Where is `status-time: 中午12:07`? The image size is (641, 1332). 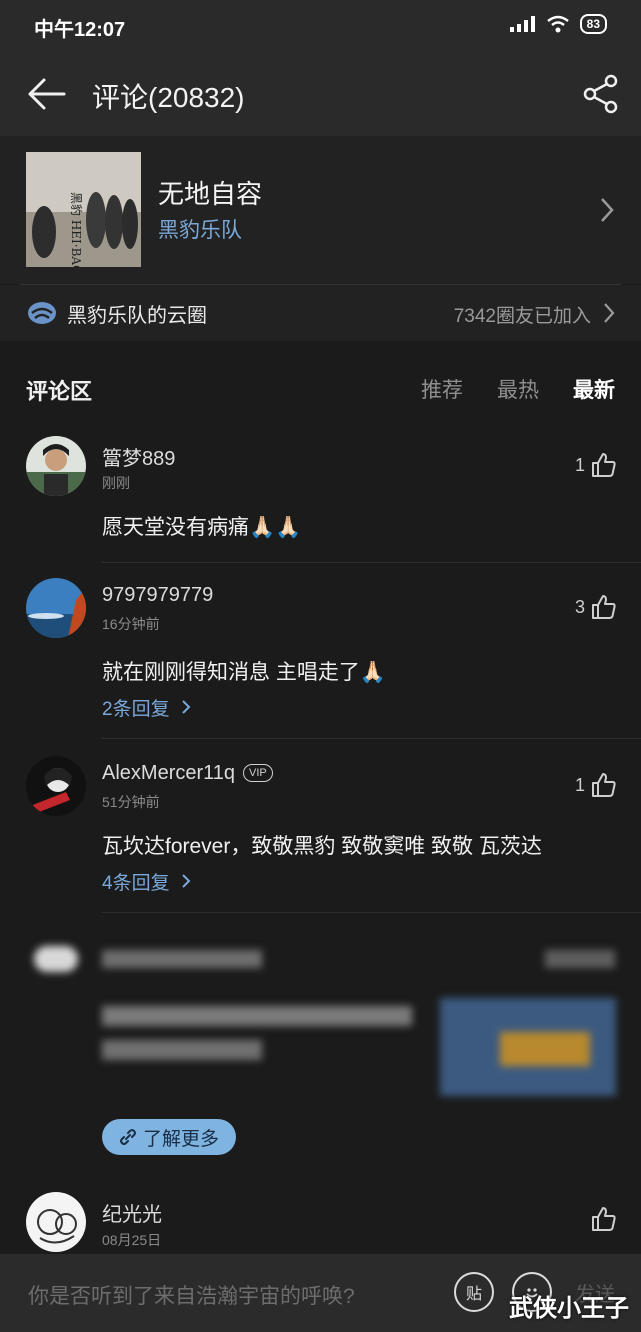 status-time: 中午12:07 is located at coordinates (80, 30).